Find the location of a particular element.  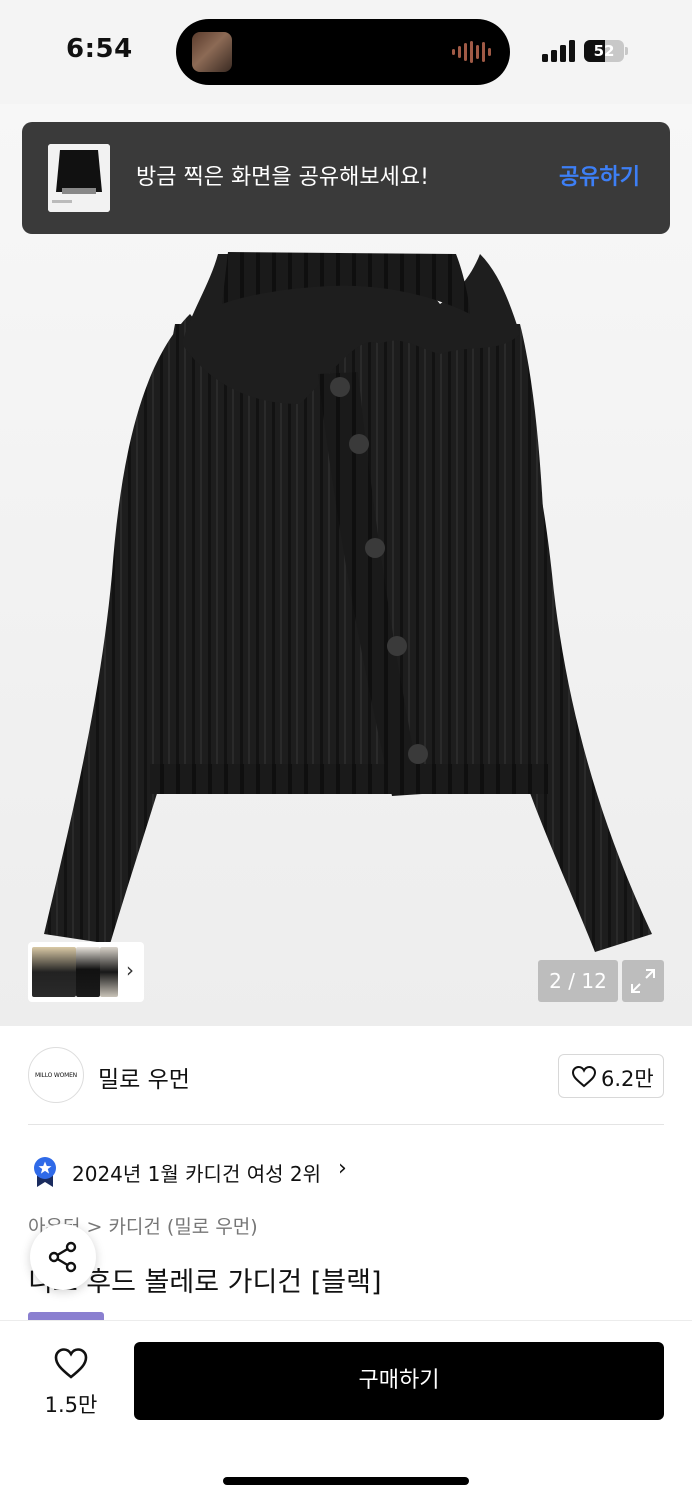

product-like-count: 1.5만 is located at coordinates (71, 1405).